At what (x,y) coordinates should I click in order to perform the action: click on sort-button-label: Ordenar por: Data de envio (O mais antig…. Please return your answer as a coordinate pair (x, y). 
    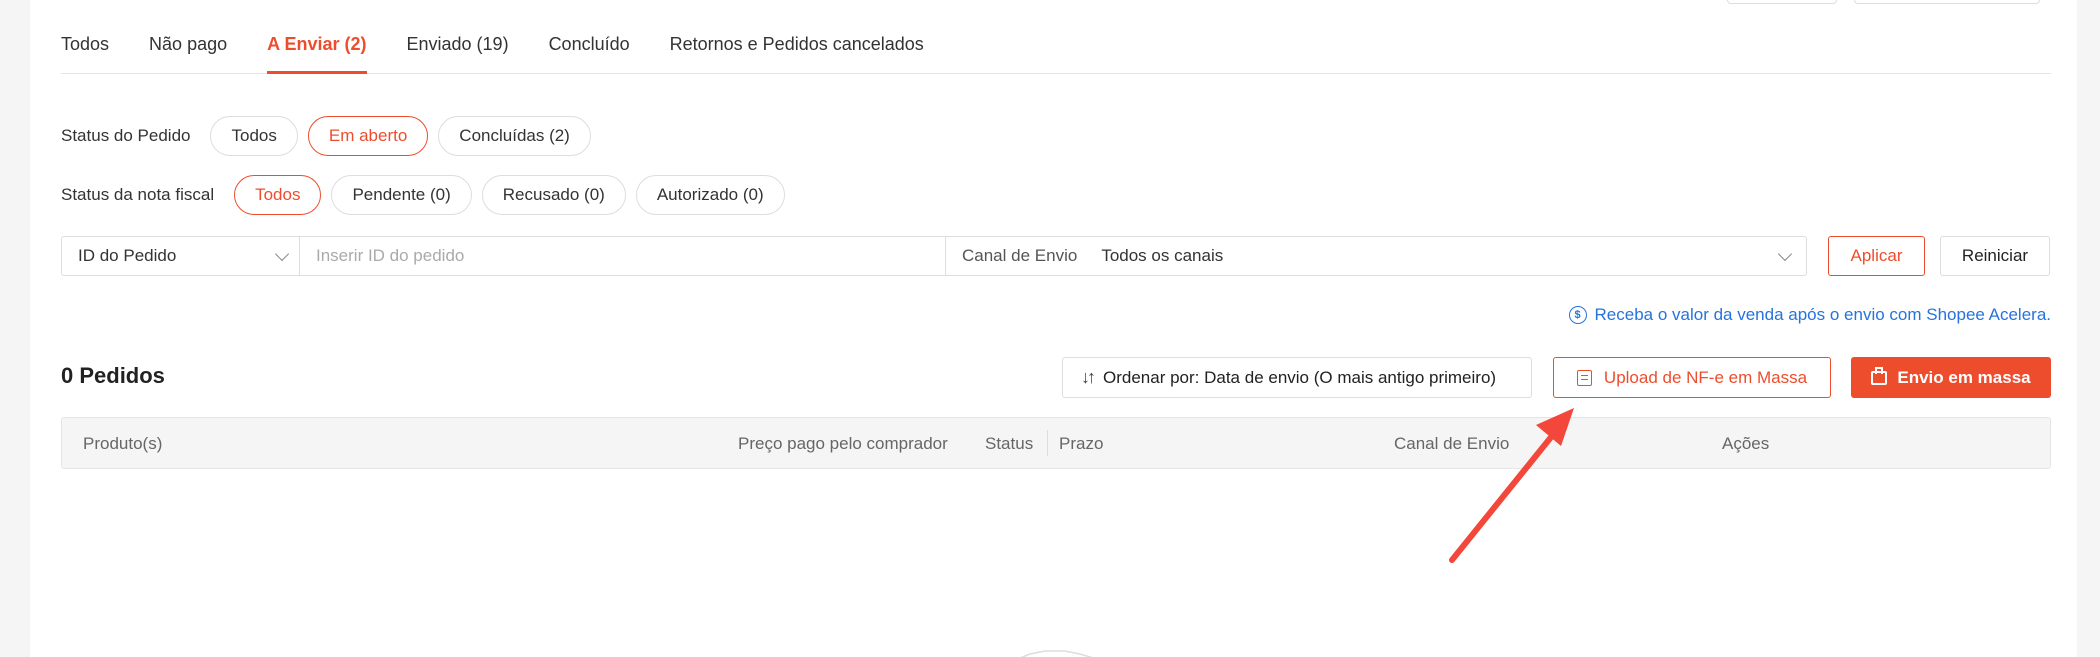
    Looking at the image, I should click on (1300, 377).